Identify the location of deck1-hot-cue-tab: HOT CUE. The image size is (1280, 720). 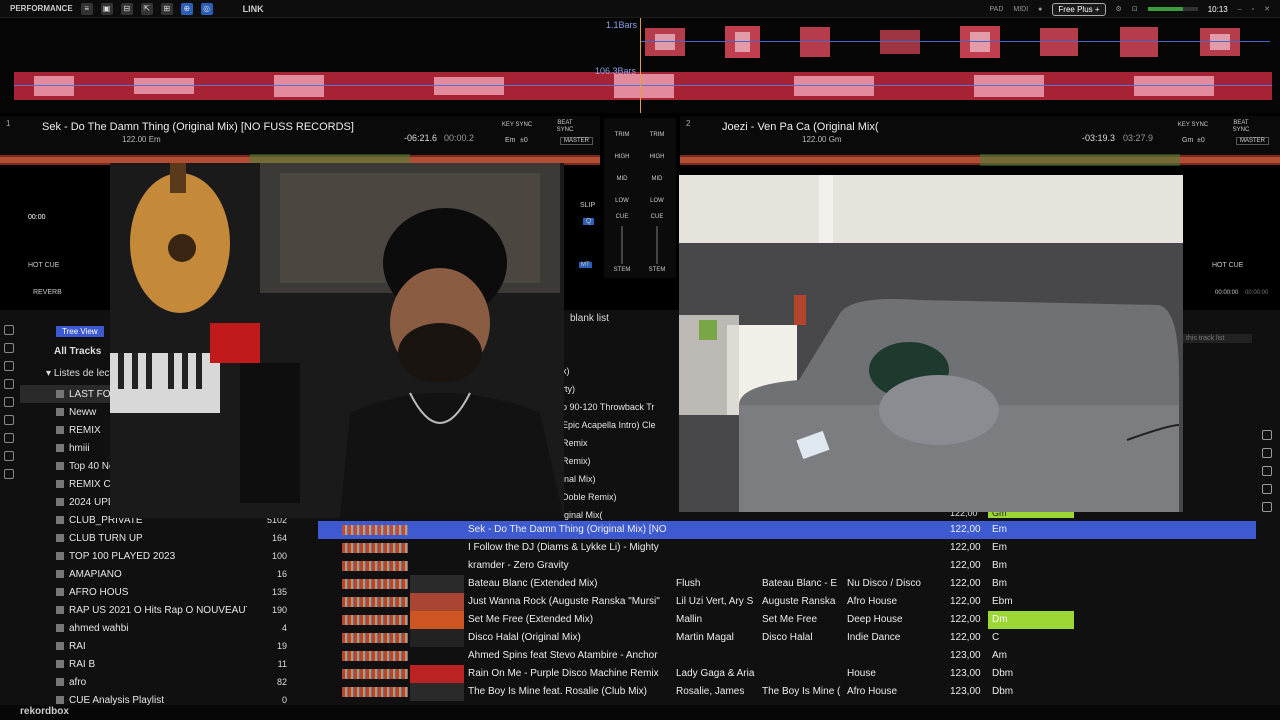
(43, 265).